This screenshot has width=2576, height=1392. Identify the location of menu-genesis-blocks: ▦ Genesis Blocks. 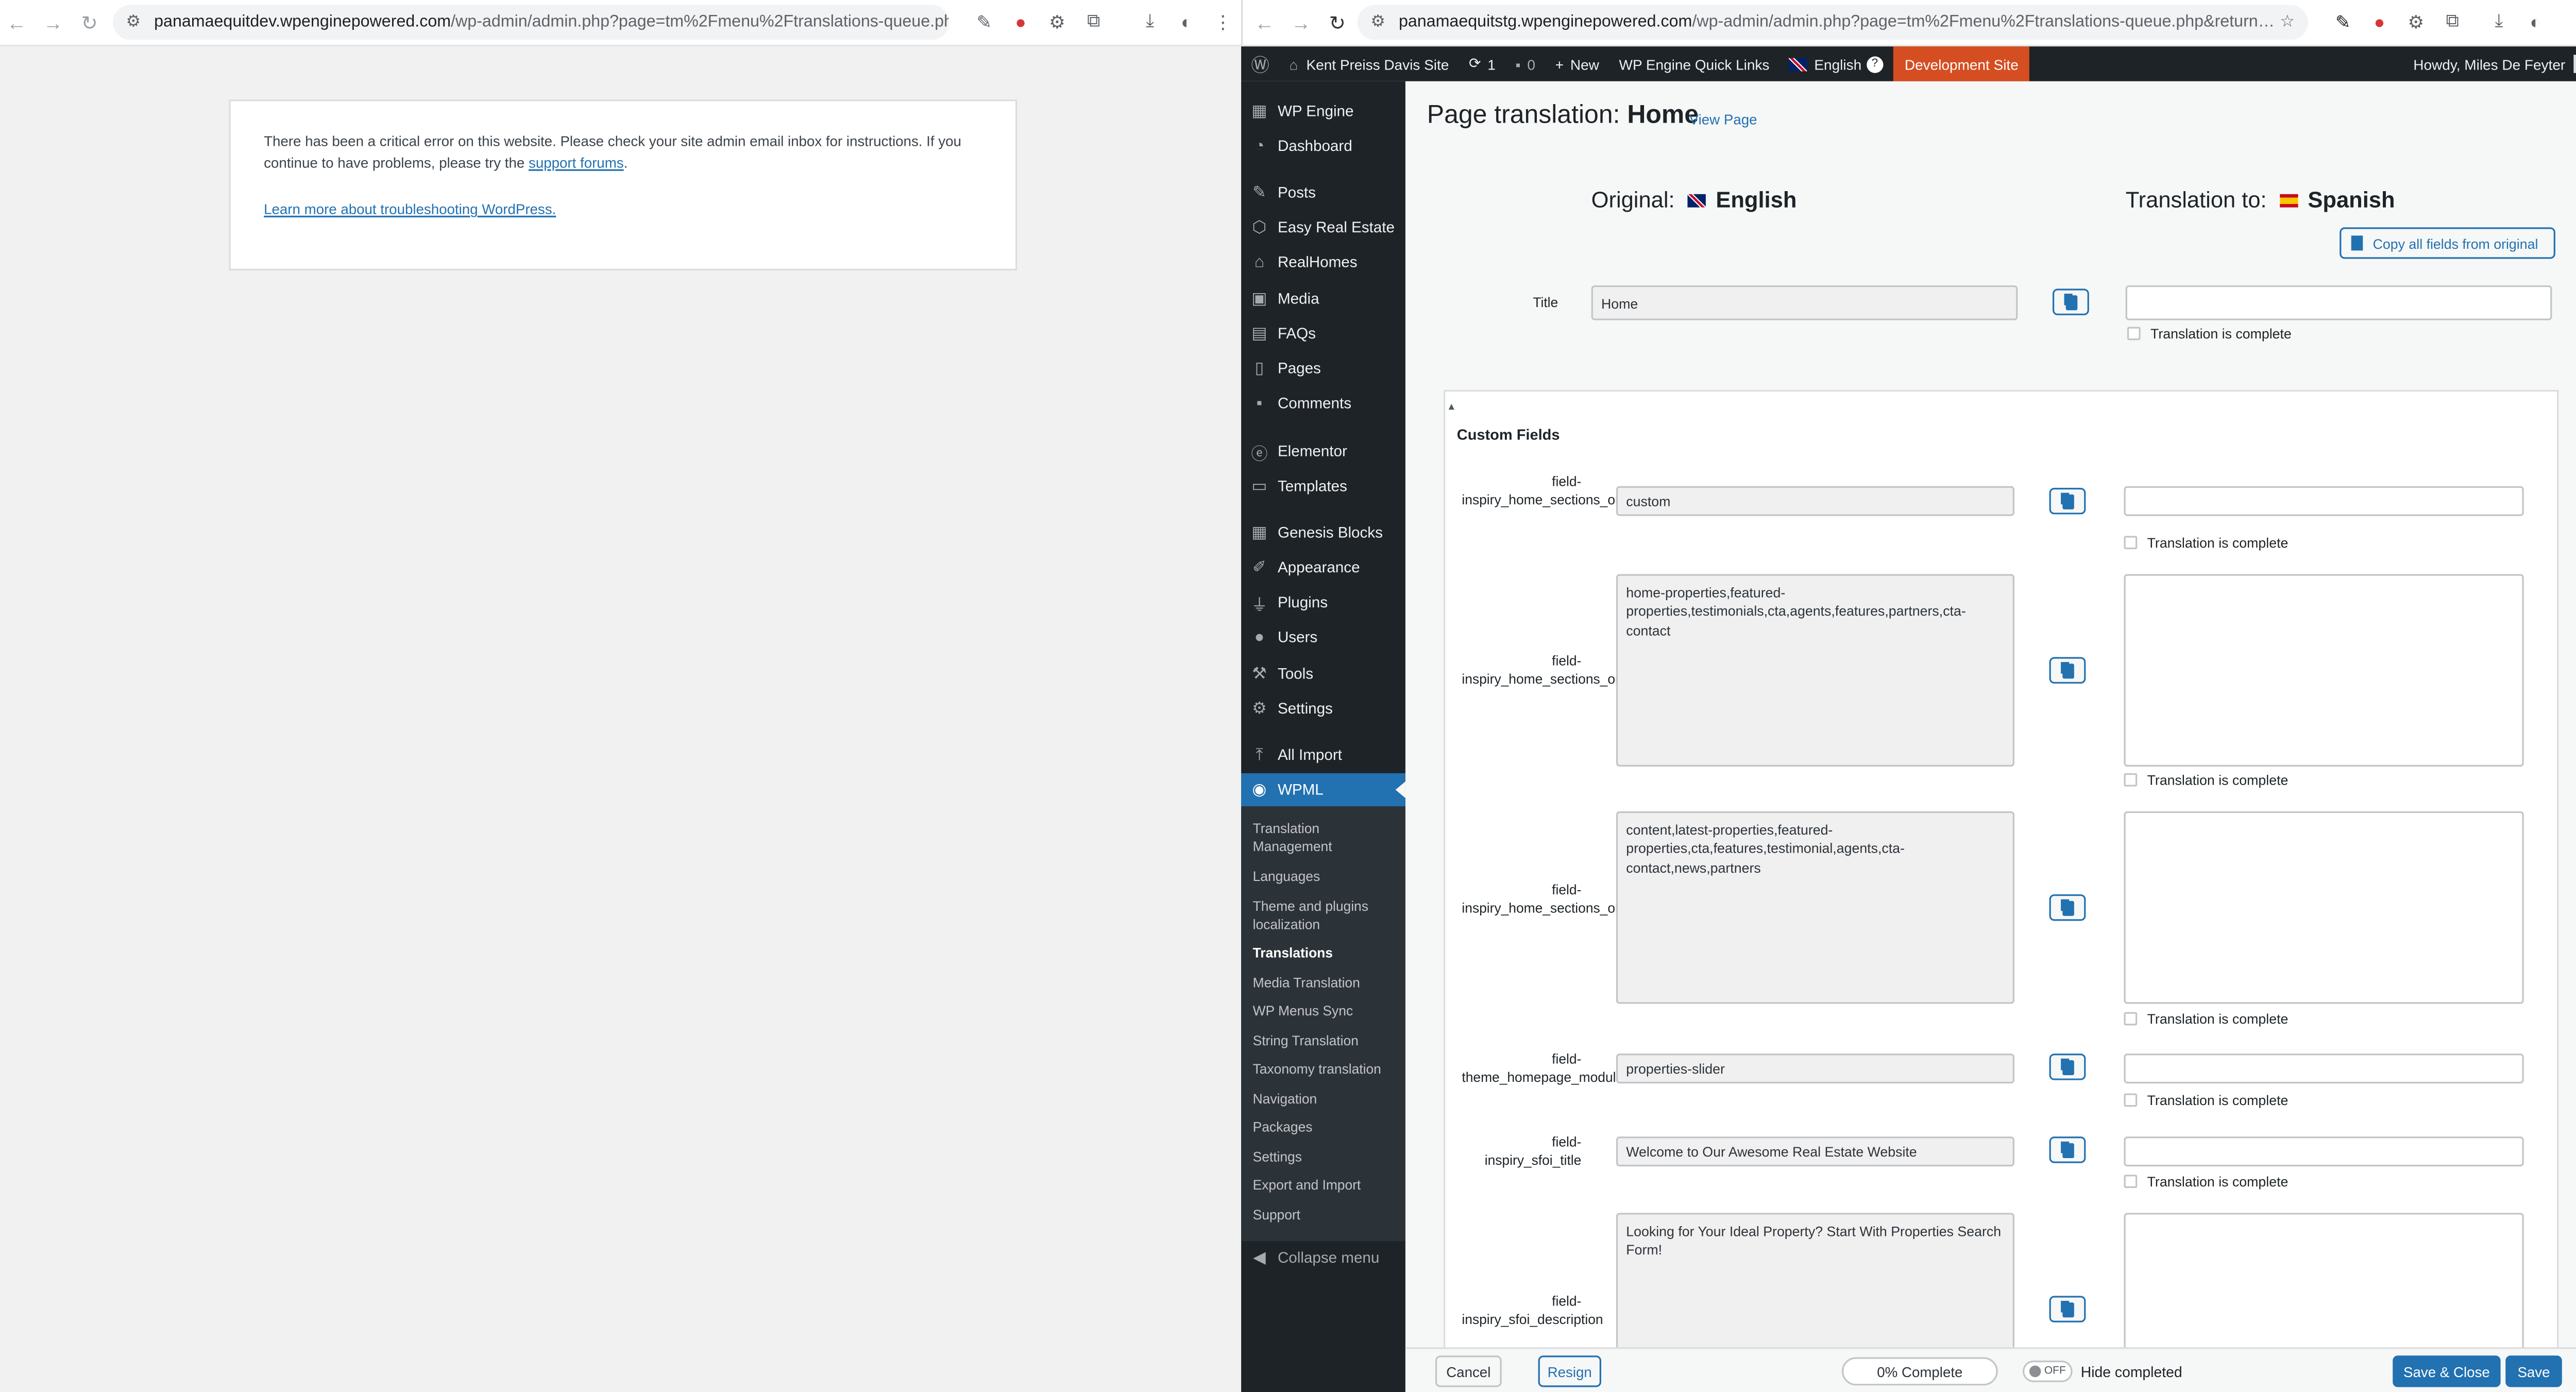
(1323, 532).